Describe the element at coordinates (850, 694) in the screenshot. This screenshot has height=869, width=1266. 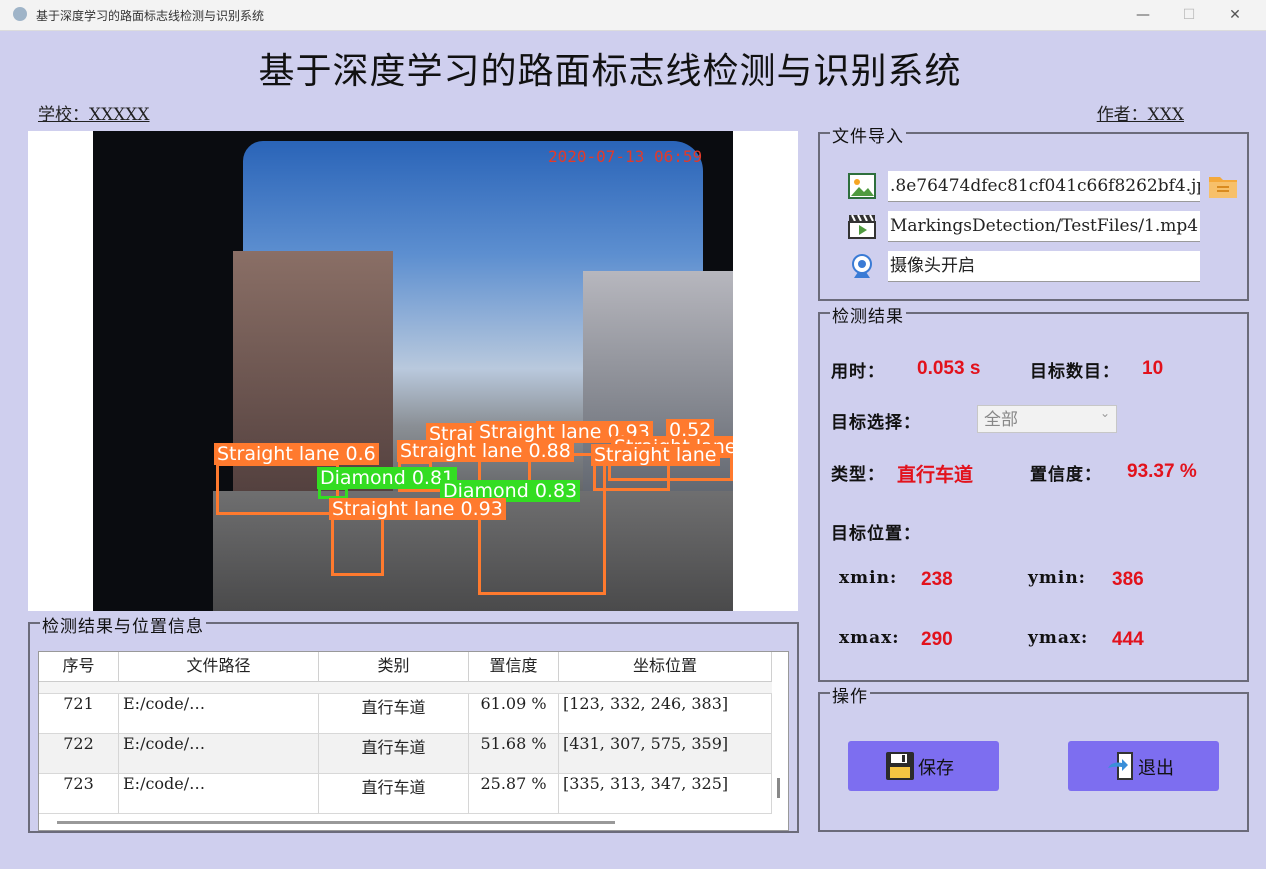
I see `operations-title: 操作` at that location.